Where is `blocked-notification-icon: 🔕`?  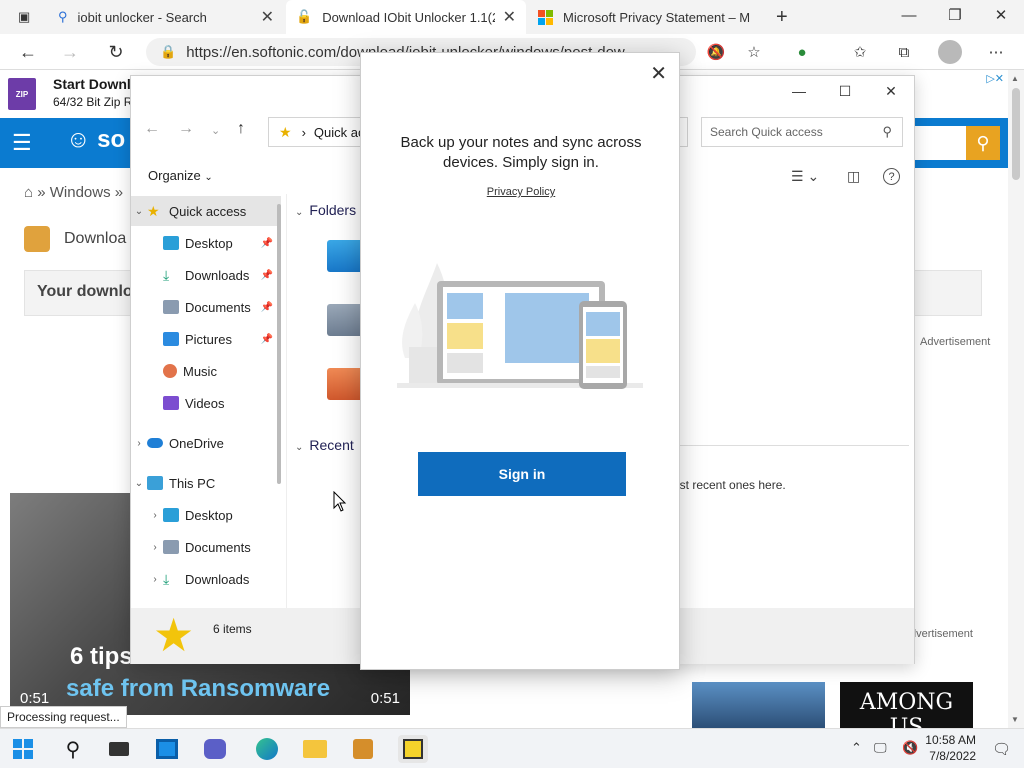
blocked-notification-icon: 🔕 is located at coordinates (716, 52).